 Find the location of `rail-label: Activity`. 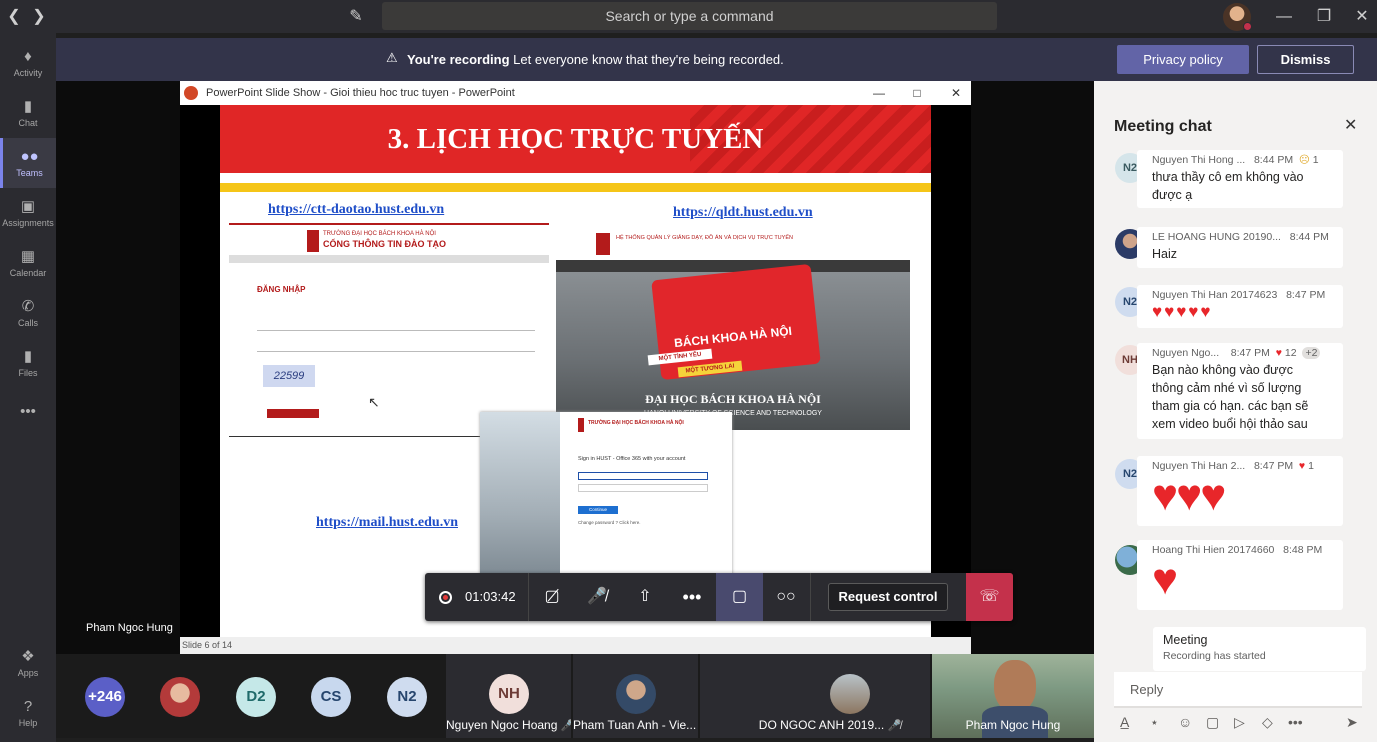

rail-label: Activity is located at coordinates (28, 73).